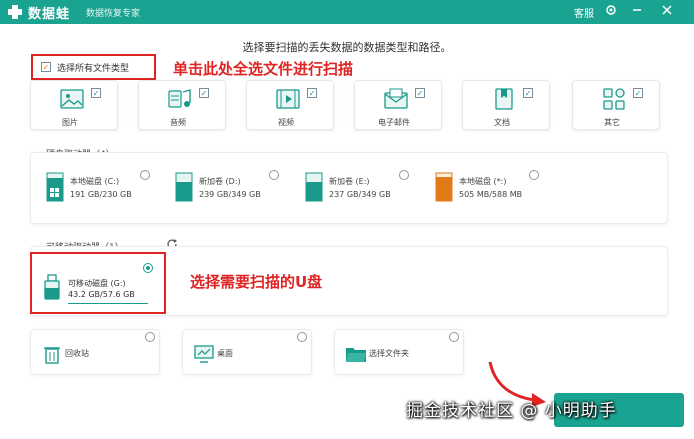 The image size is (694, 439). What do you see at coordinates (70, 122) in the screenshot?
I see `file-type-label: 图片` at bounding box center [70, 122].